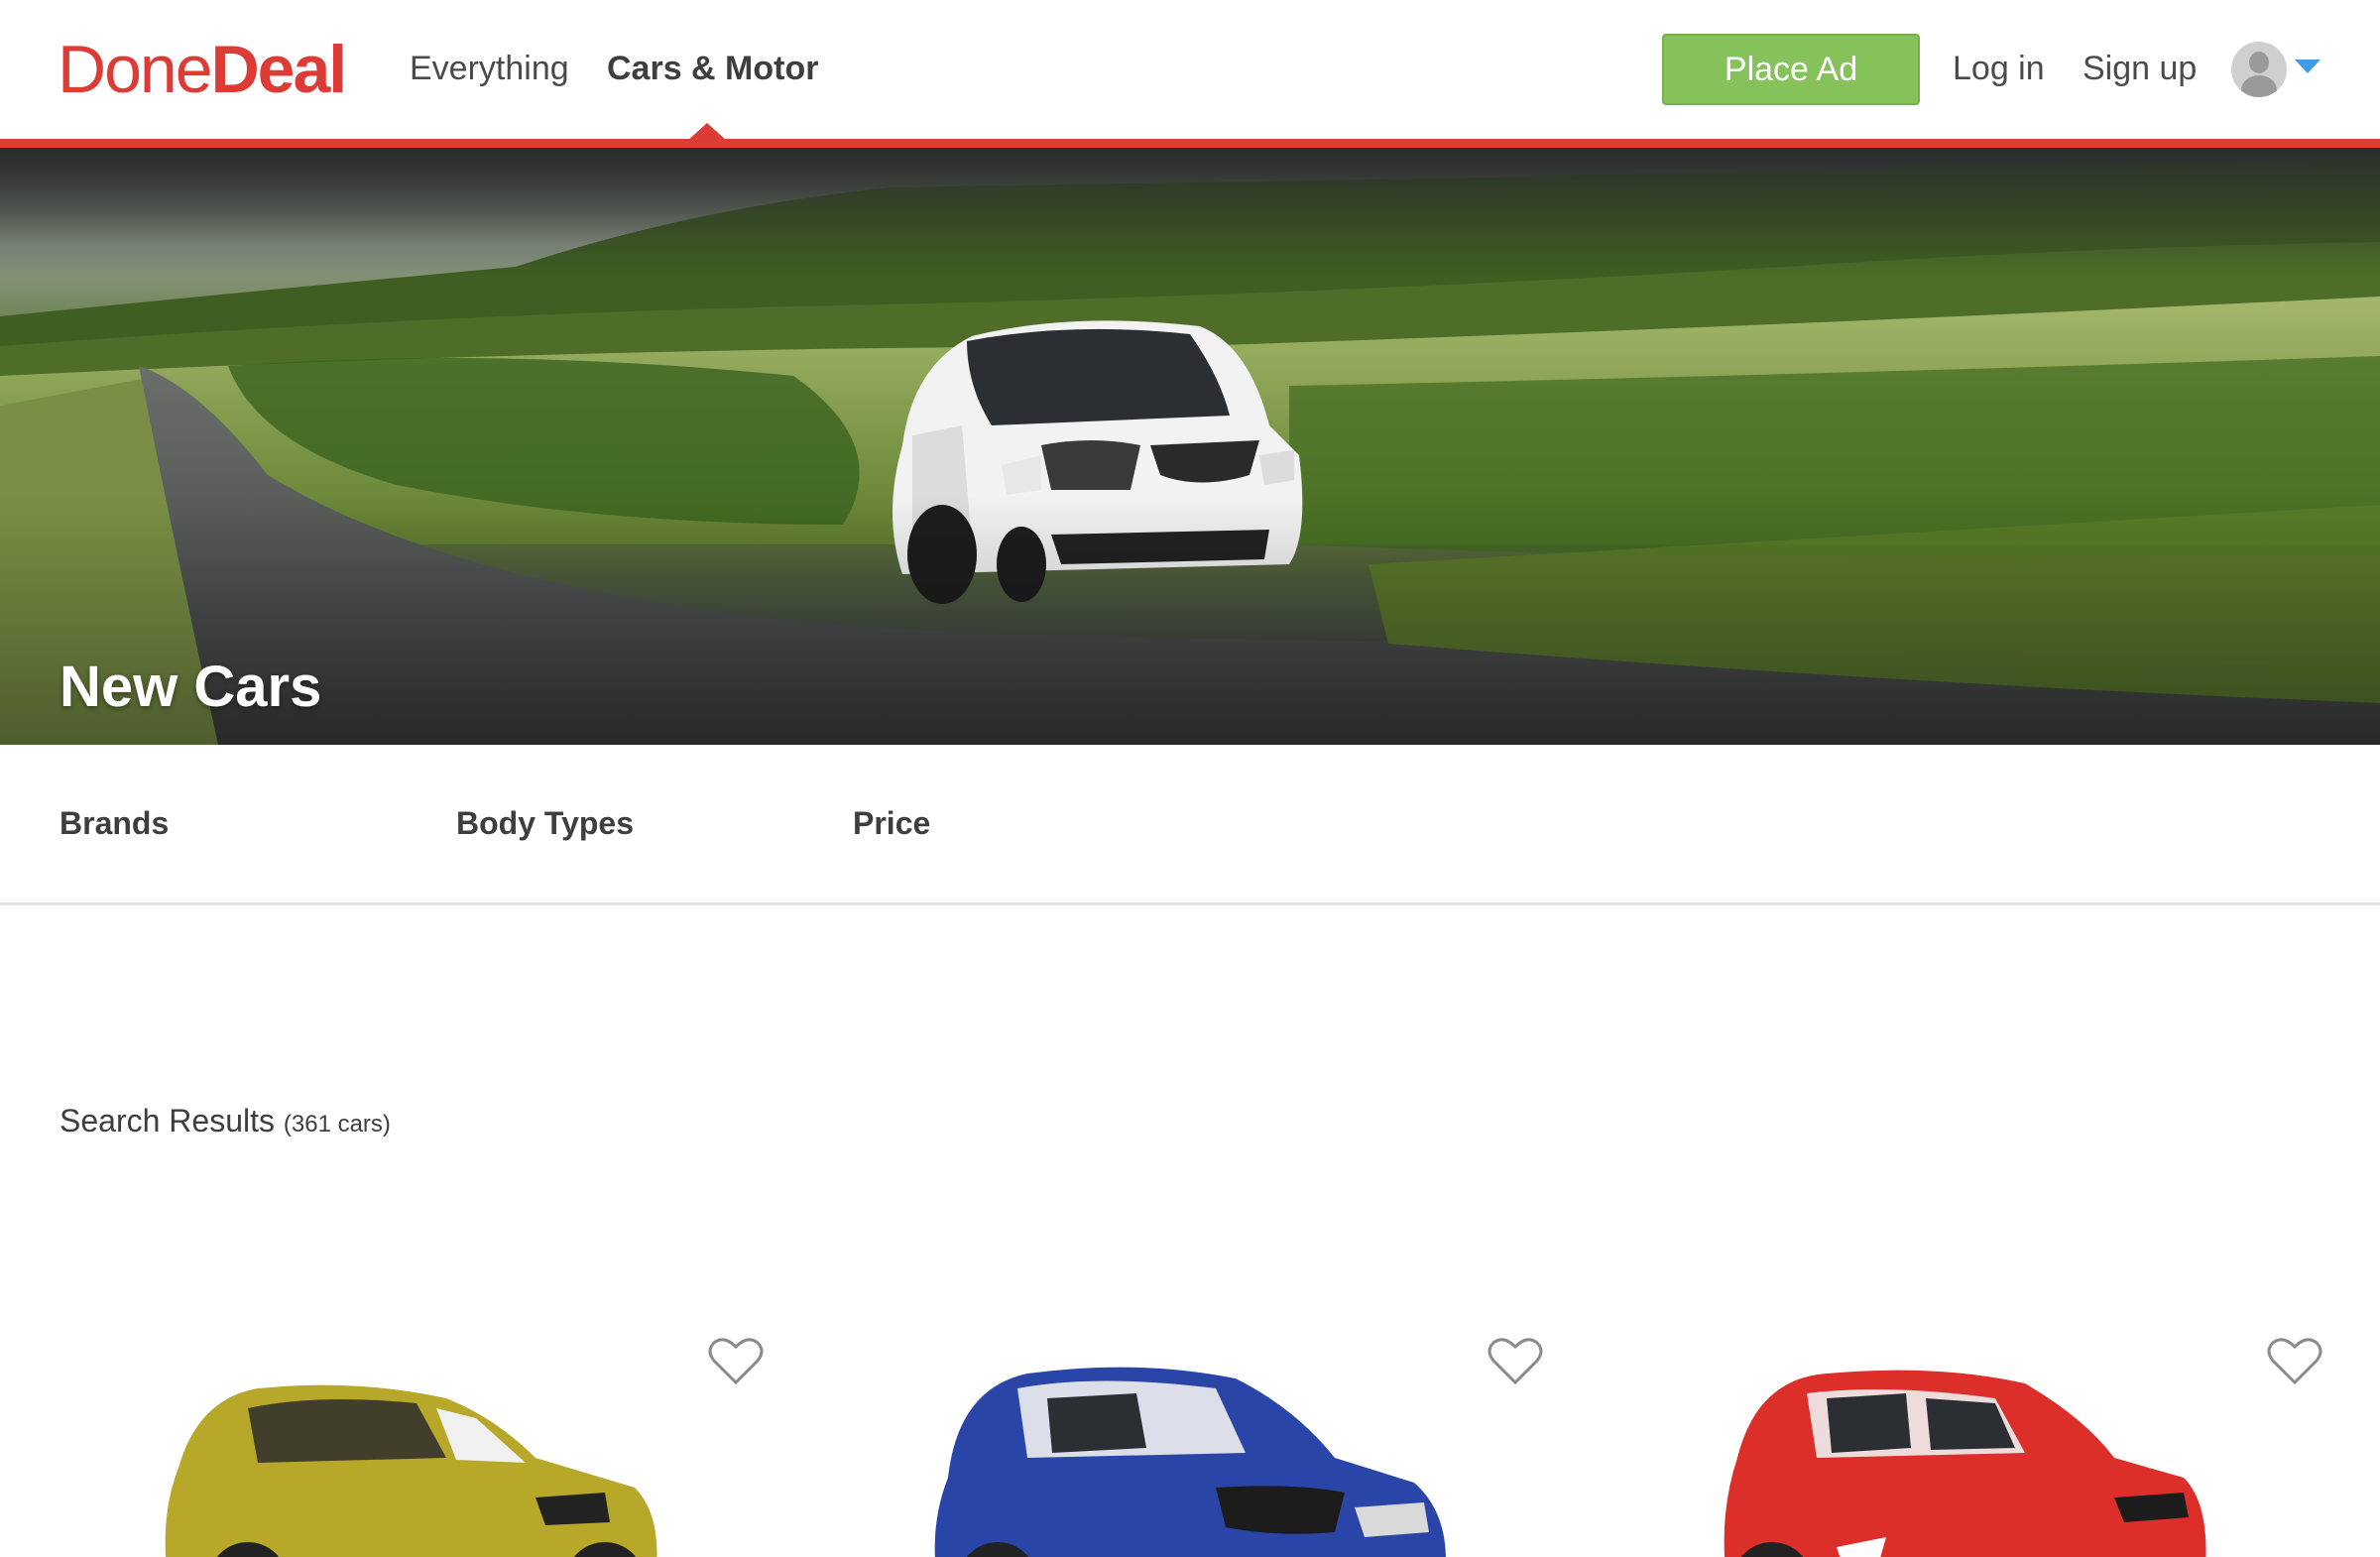 The image size is (2380, 1557). What do you see at coordinates (1999, 68) in the screenshot?
I see `login-link: Log in` at bounding box center [1999, 68].